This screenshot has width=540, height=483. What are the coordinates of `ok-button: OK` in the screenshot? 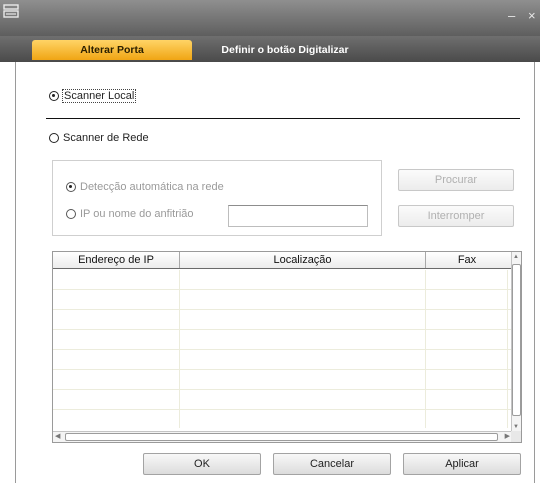 It's located at (202, 464).